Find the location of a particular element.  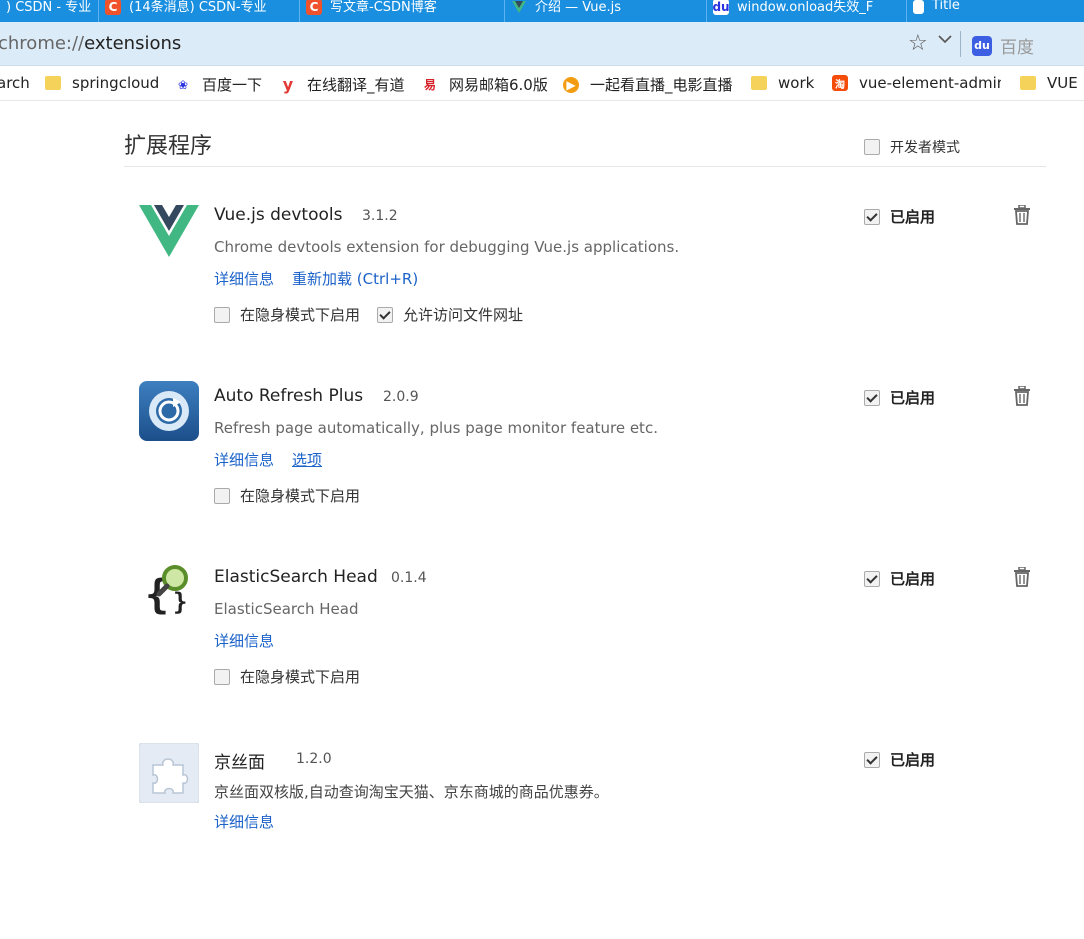

extension-version: 1.2.0 is located at coordinates (314, 759).